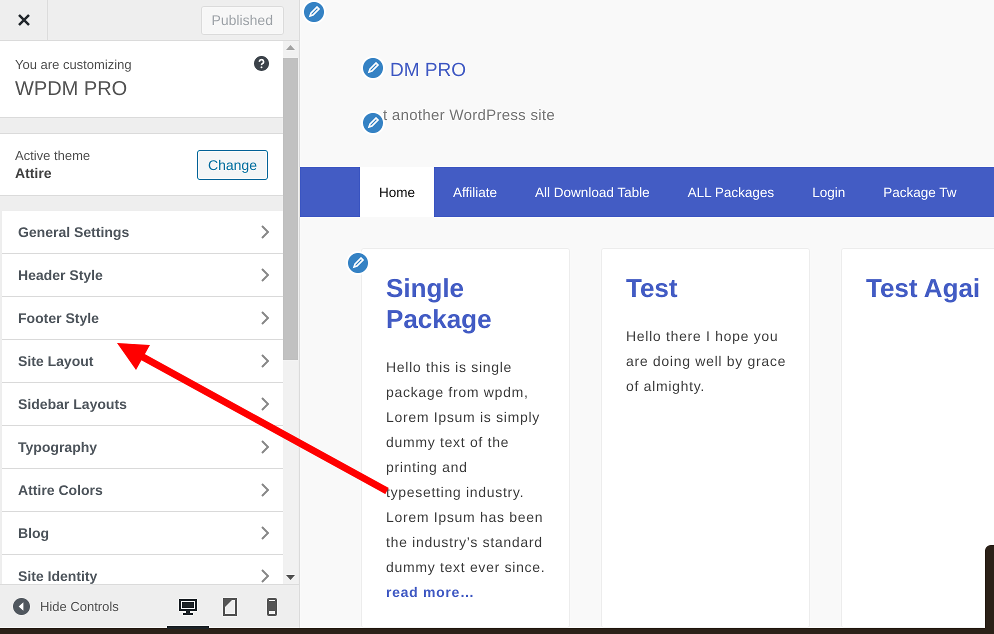 This screenshot has width=994, height=634. I want to click on change-theme-button: Change, so click(232, 165).